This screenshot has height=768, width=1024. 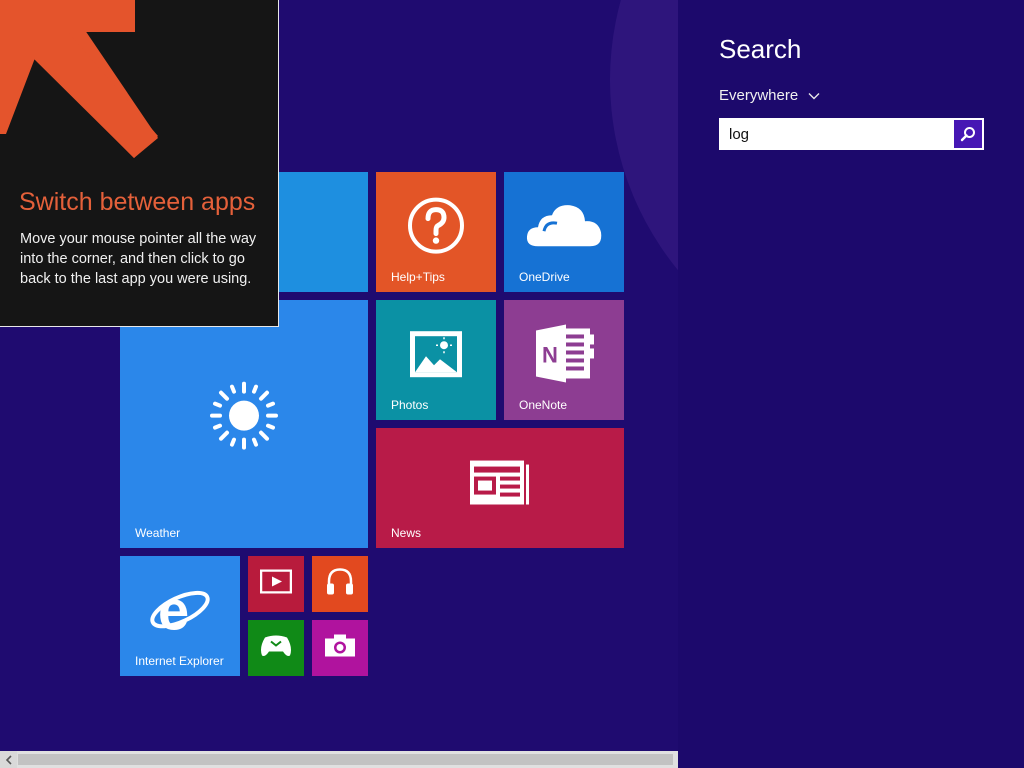 What do you see at coordinates (137, 202) in the screenshot?
I see `tip-title: Switch between apps` at bounding box center [137, 202].